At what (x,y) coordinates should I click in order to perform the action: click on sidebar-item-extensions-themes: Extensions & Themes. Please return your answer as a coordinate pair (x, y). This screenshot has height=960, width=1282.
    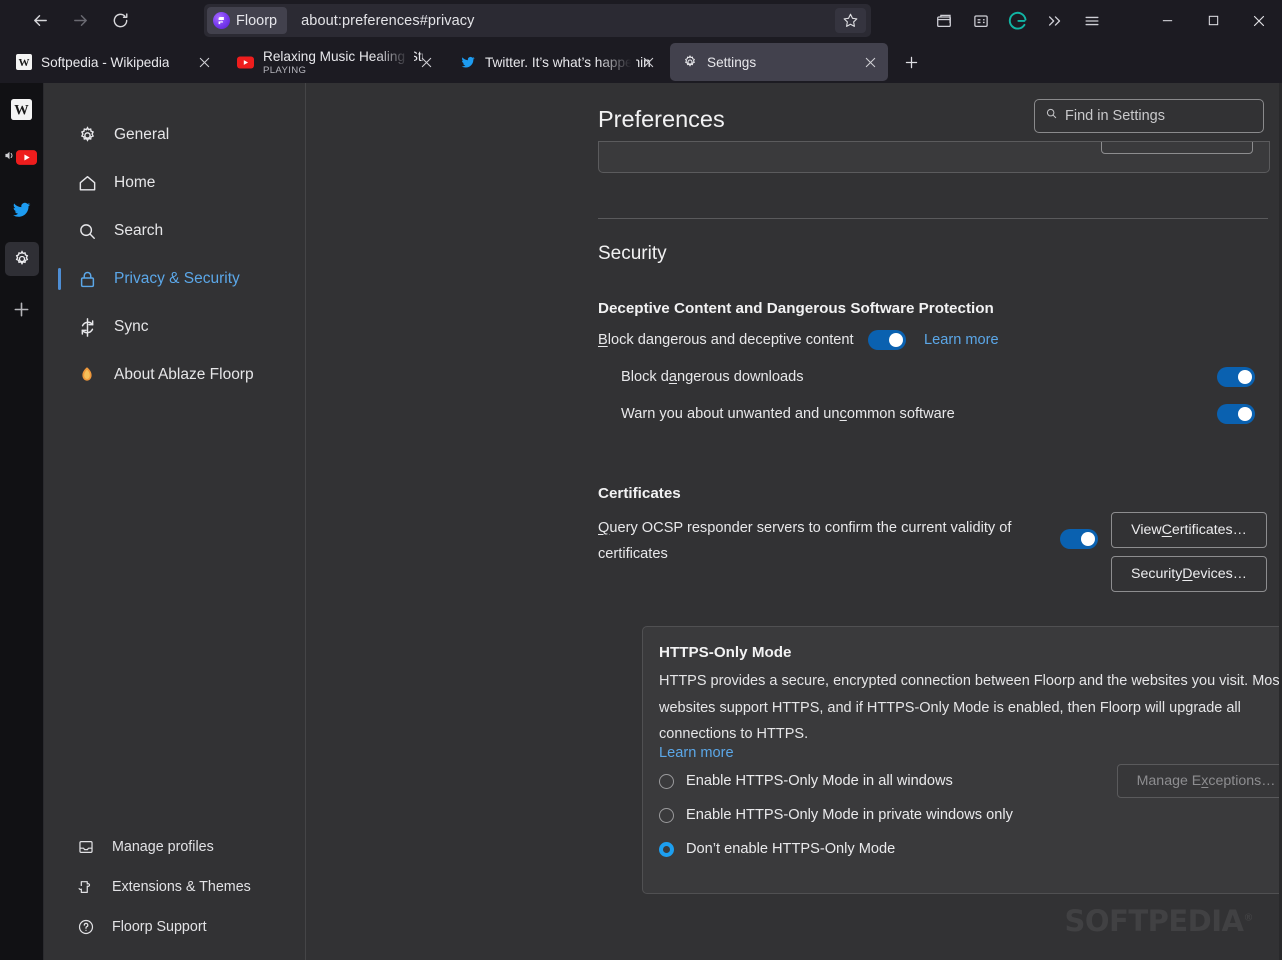
    Looking at the image, I should click on (174, 887).